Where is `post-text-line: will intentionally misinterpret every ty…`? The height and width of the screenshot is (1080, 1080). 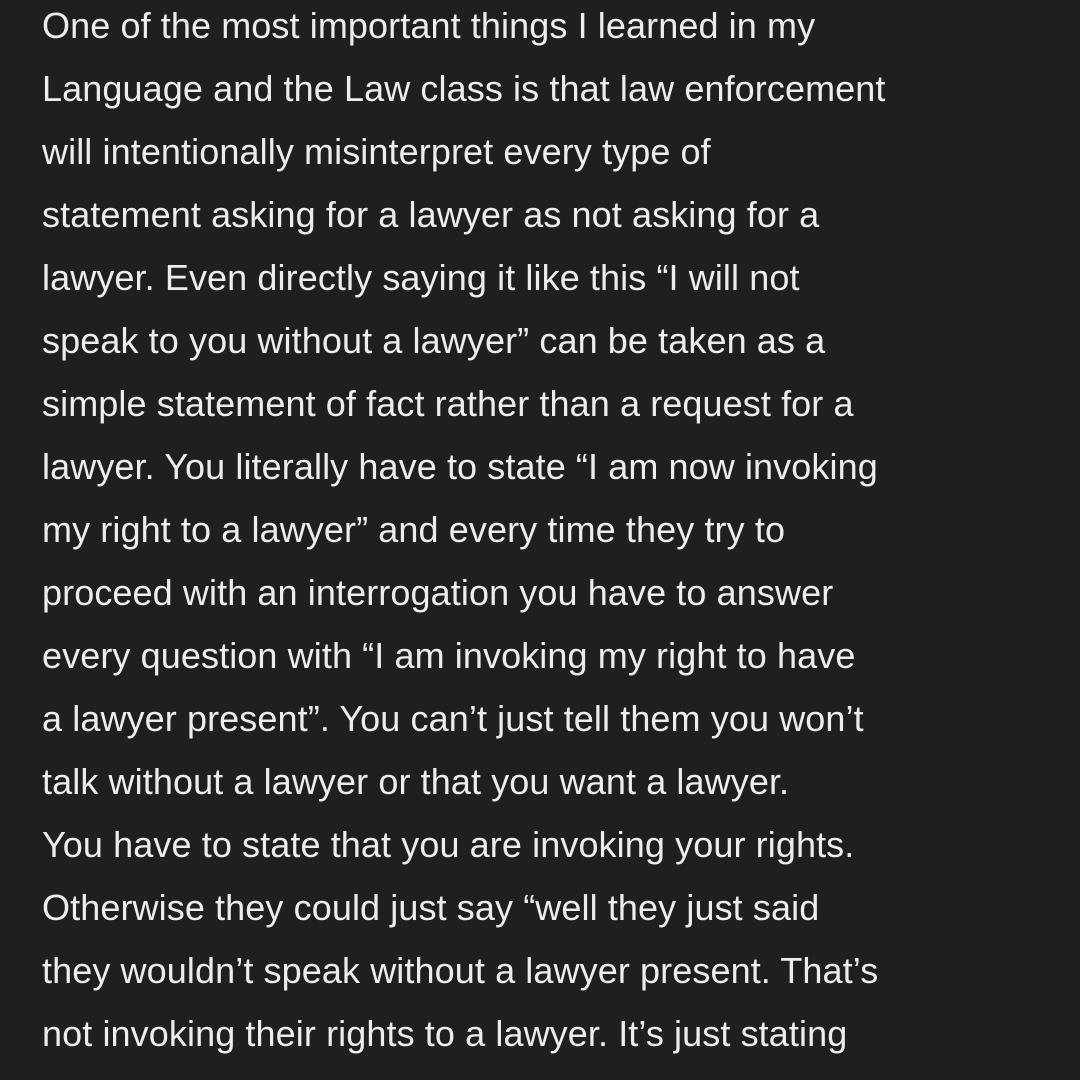 post-text-line: will intentionally misinterpret every ty… is located at coordinates (376, 151).